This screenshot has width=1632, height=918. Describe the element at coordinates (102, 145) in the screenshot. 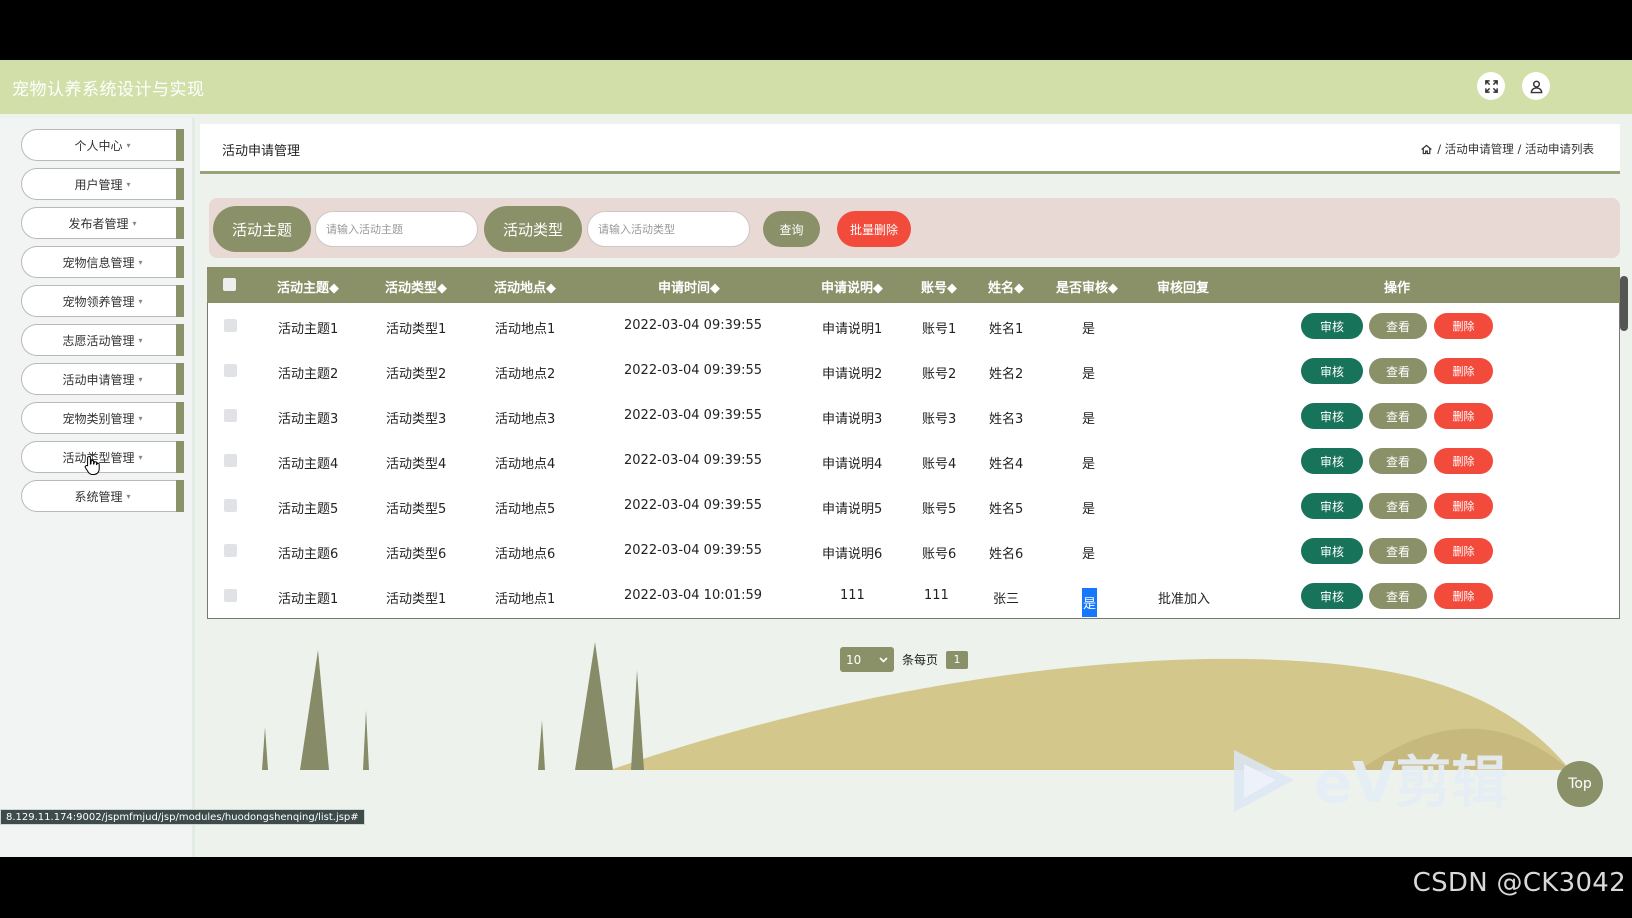

I see `sidebar-item-personal-center: 个人中心 ▾` at that location.